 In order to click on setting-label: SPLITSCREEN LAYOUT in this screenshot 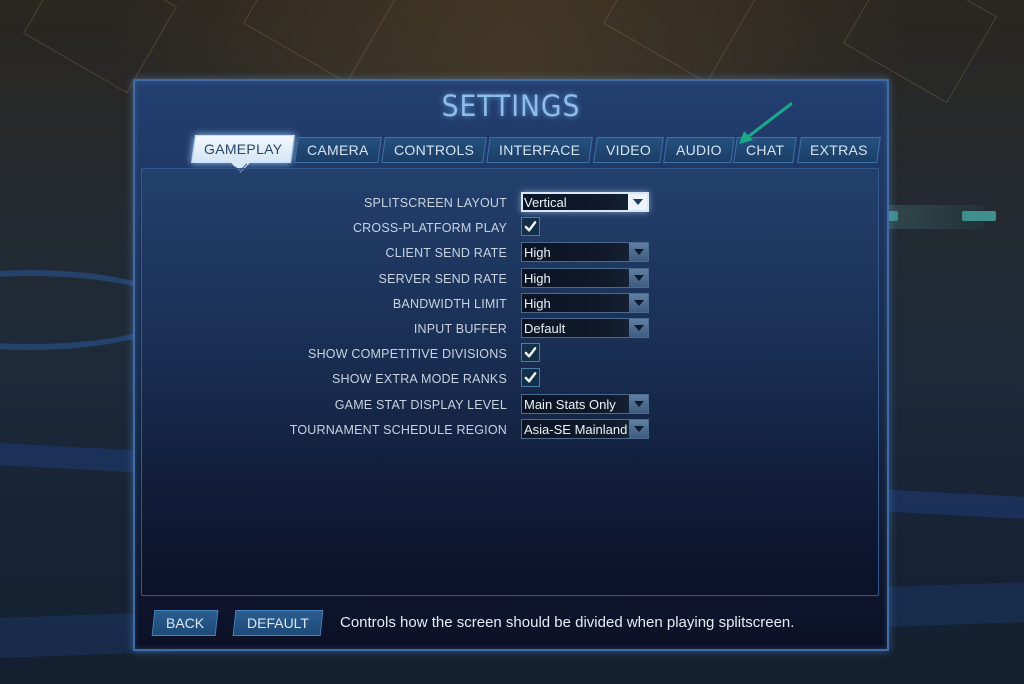, I will do `click(435, 203)`.